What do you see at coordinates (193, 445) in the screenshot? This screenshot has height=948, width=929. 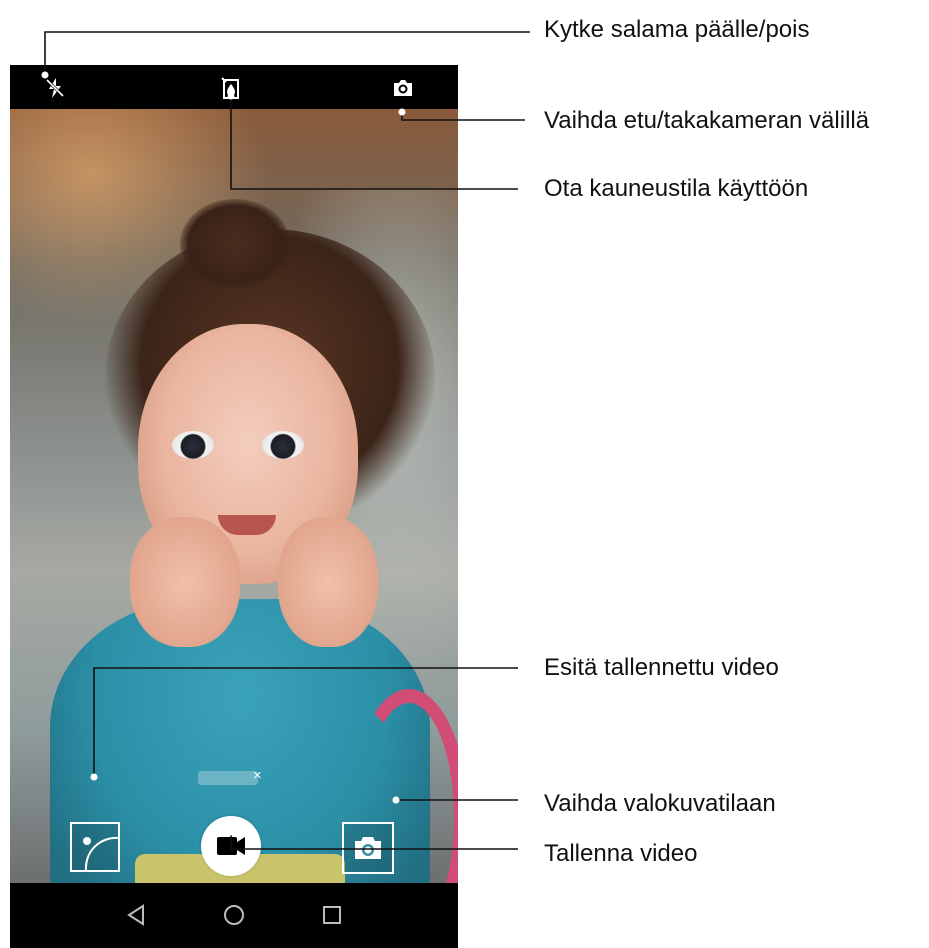 I see `subject-left-eye` at bounding box center [193, 445].